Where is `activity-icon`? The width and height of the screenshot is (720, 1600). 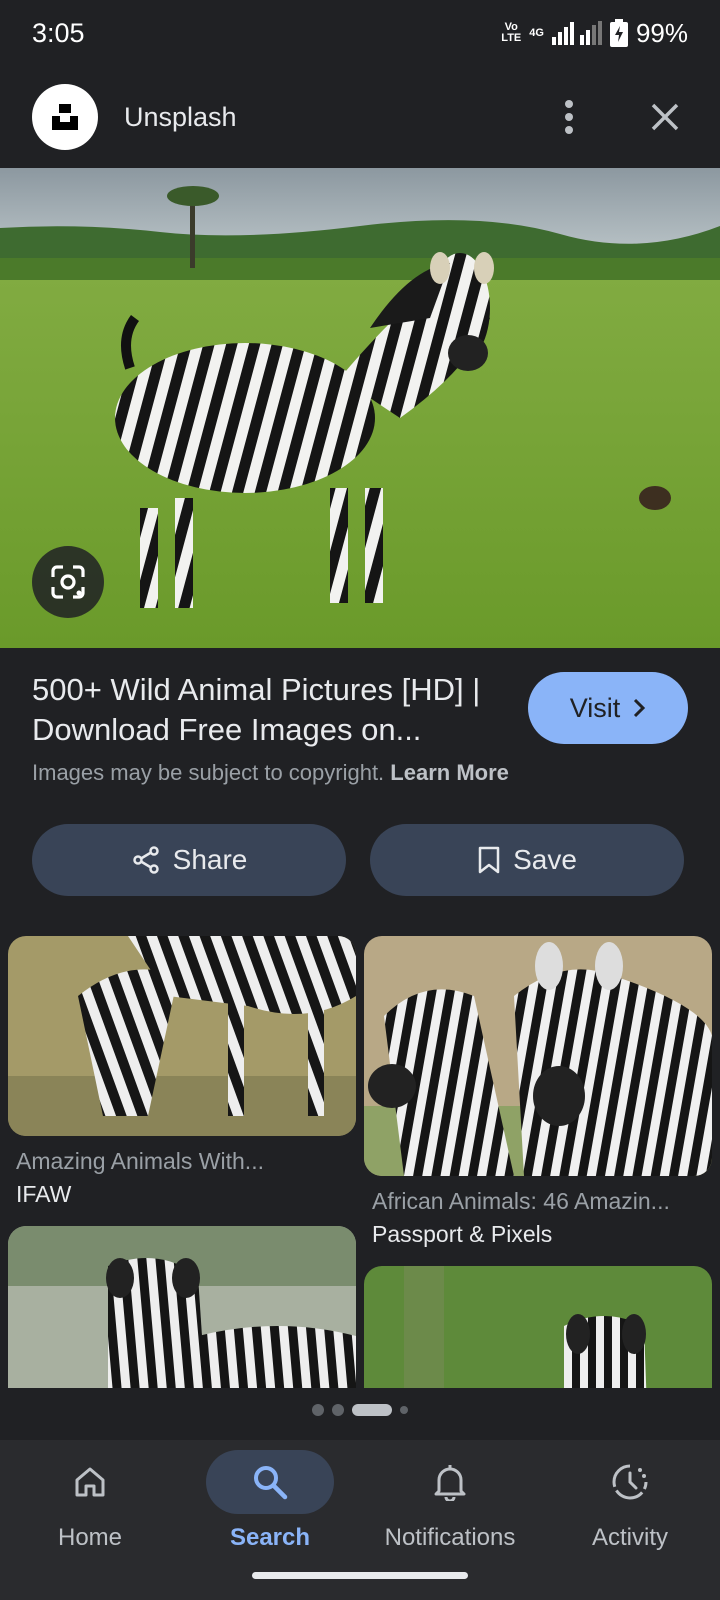
activity-icon is located at coordinates (630, 1482).